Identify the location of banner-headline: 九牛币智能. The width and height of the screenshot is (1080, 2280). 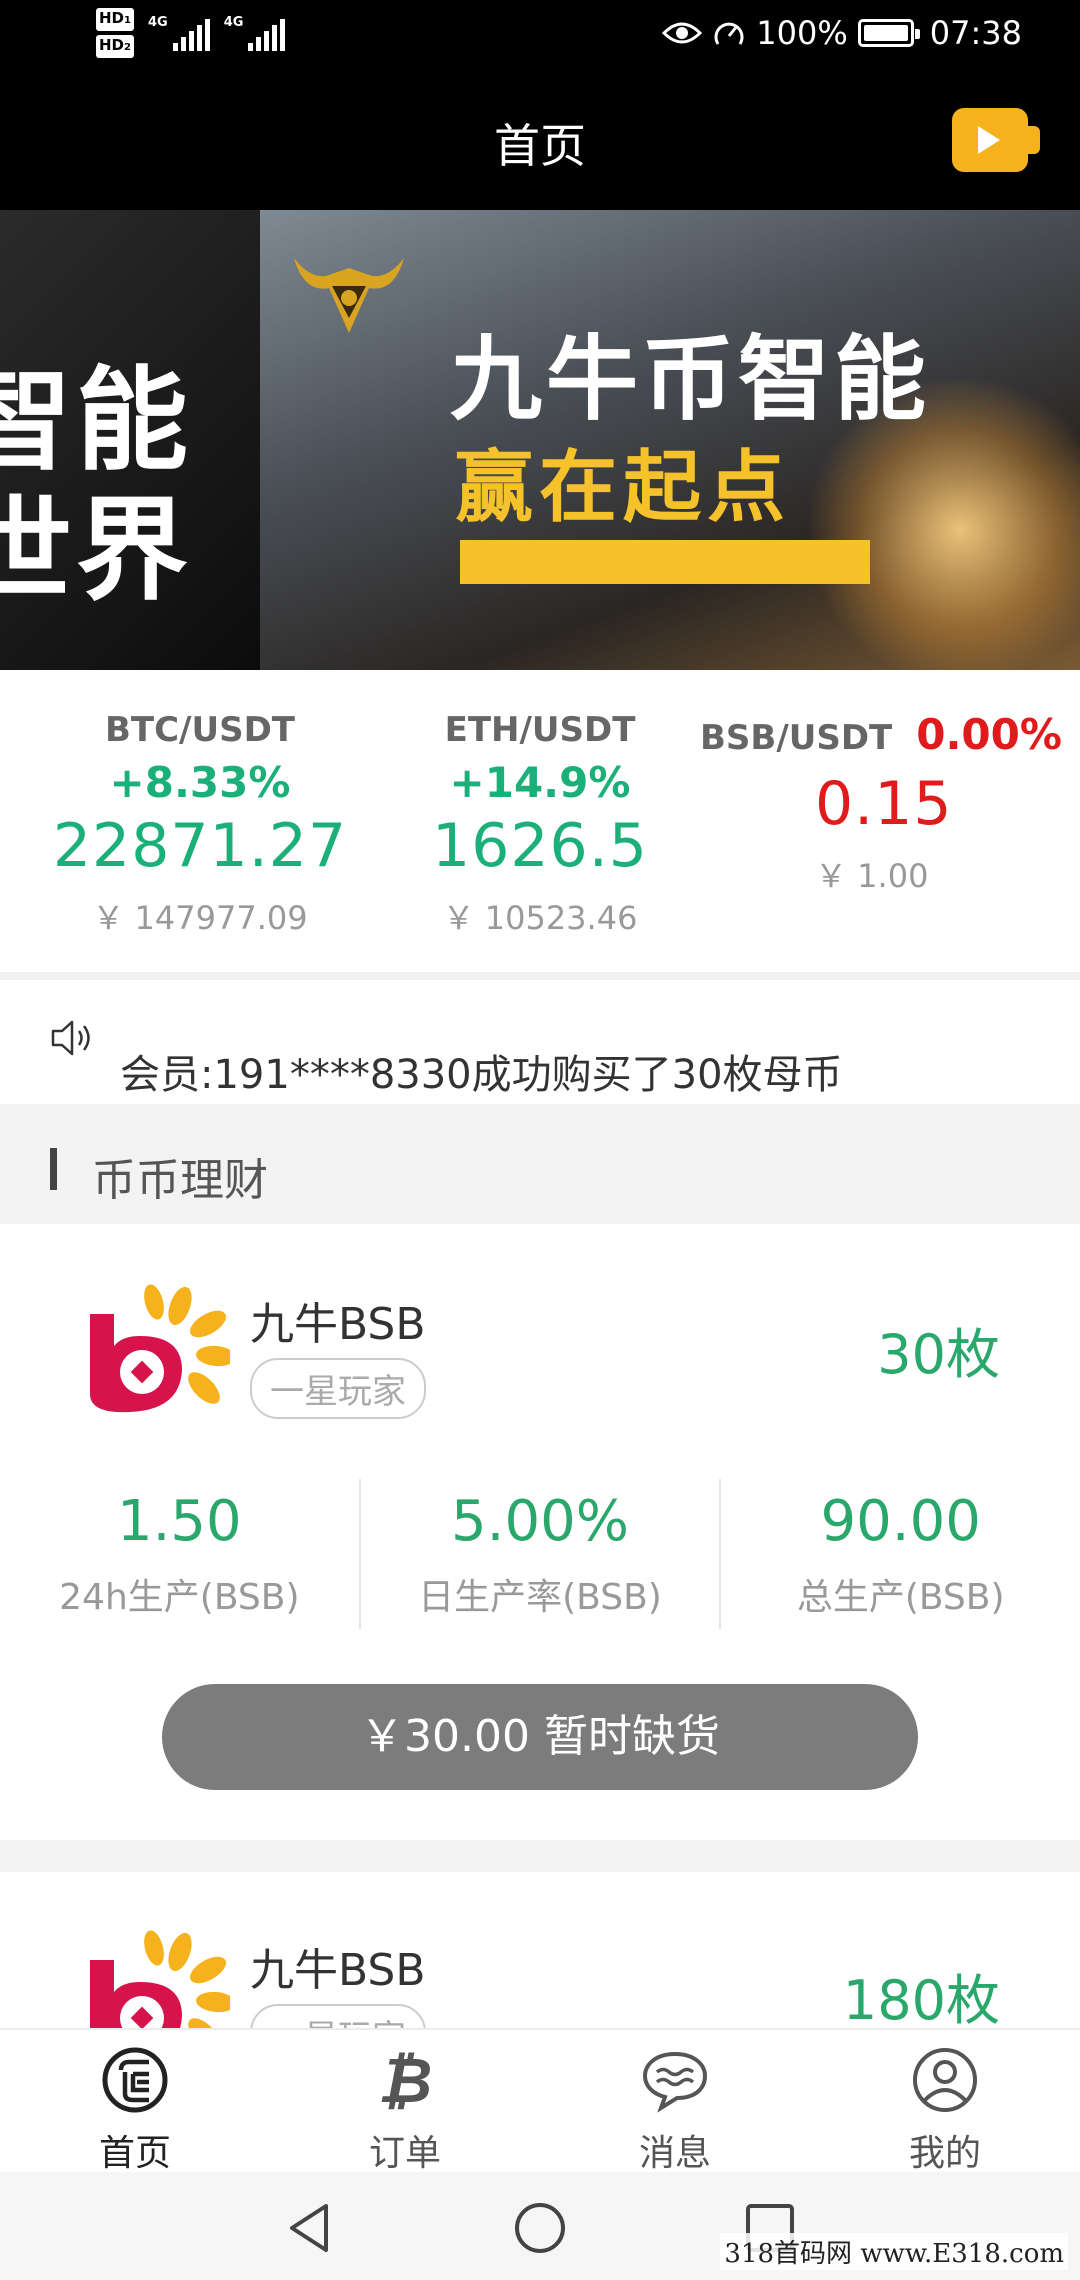
(690, 379).